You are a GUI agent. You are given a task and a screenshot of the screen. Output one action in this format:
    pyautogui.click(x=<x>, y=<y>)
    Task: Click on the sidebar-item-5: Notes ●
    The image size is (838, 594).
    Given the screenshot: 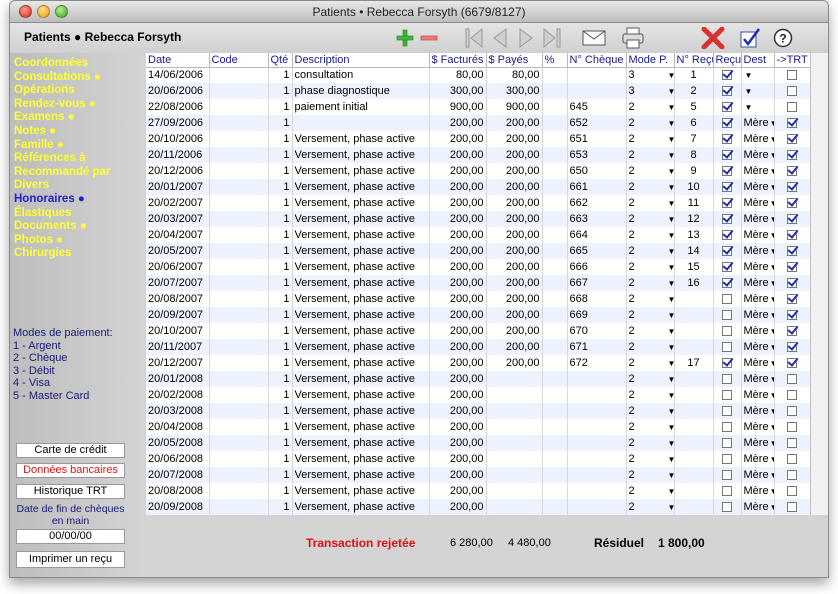 What is the action you would take?
    pyautogui.click(x=78, y=132)
    